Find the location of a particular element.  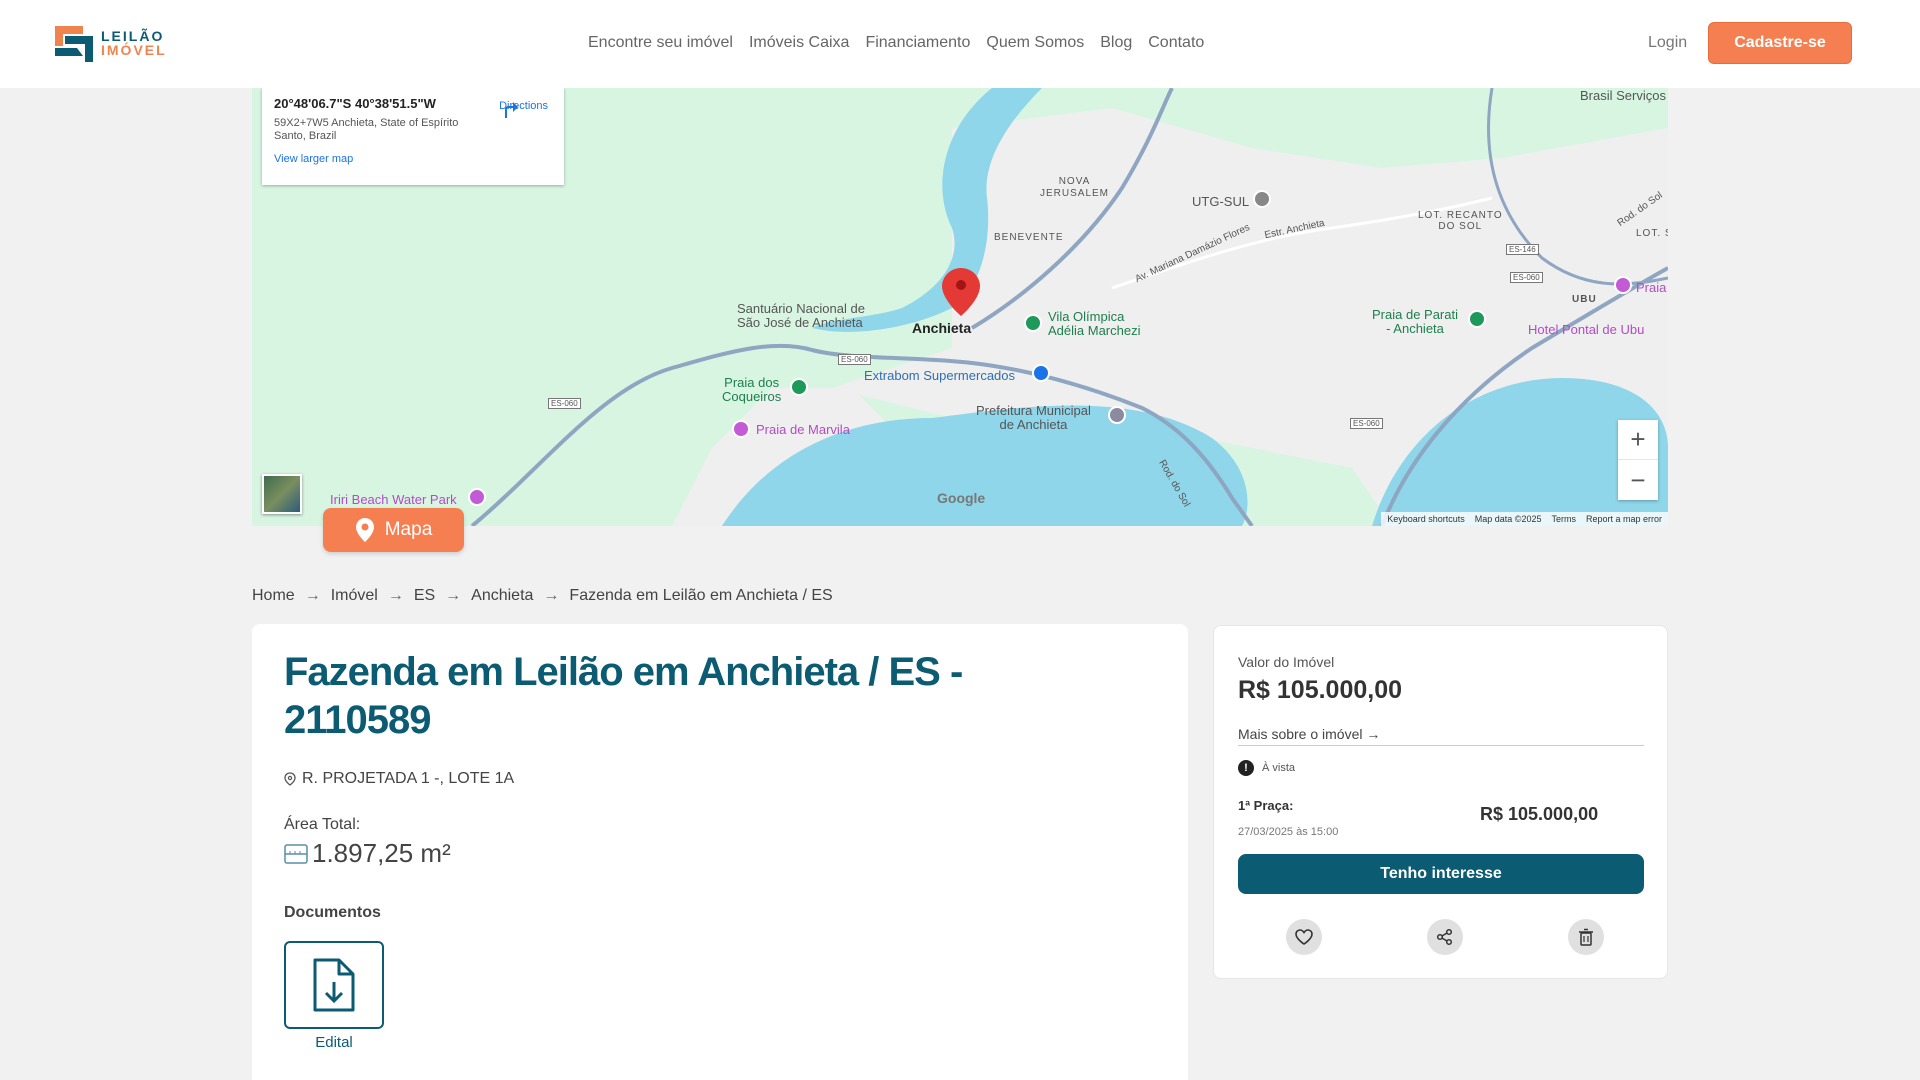

nav-imoveis-caixa: Imóveis Caixa is located at coordinates (799, 43).